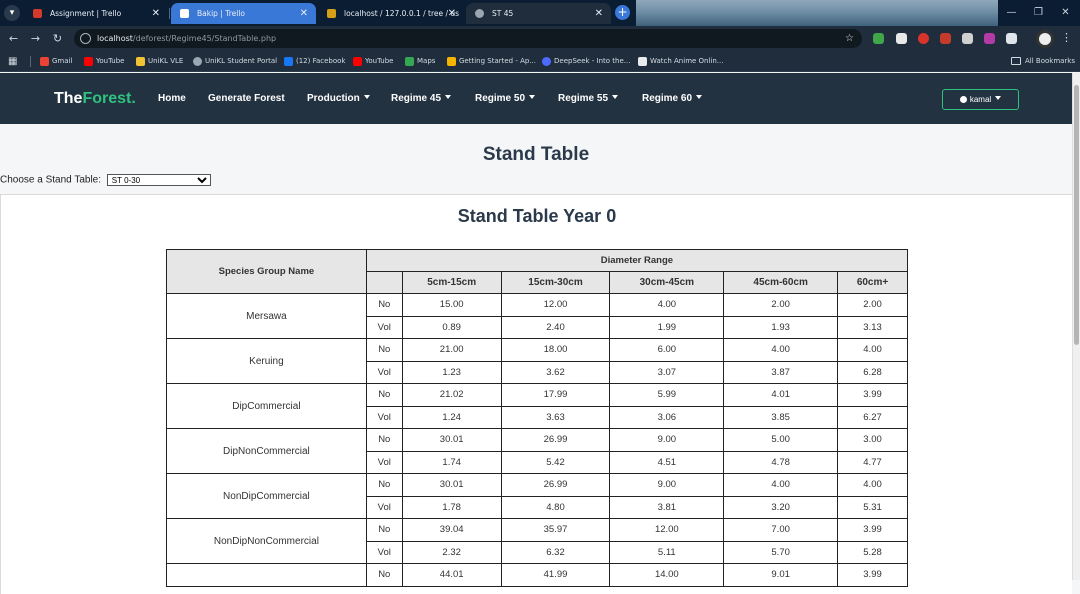 This screenshot has height=594, width=1080. What do you see at coordinates (35, 38) in the screenshot?
I see `forward-icon: →` at bounding box center [35, 38].